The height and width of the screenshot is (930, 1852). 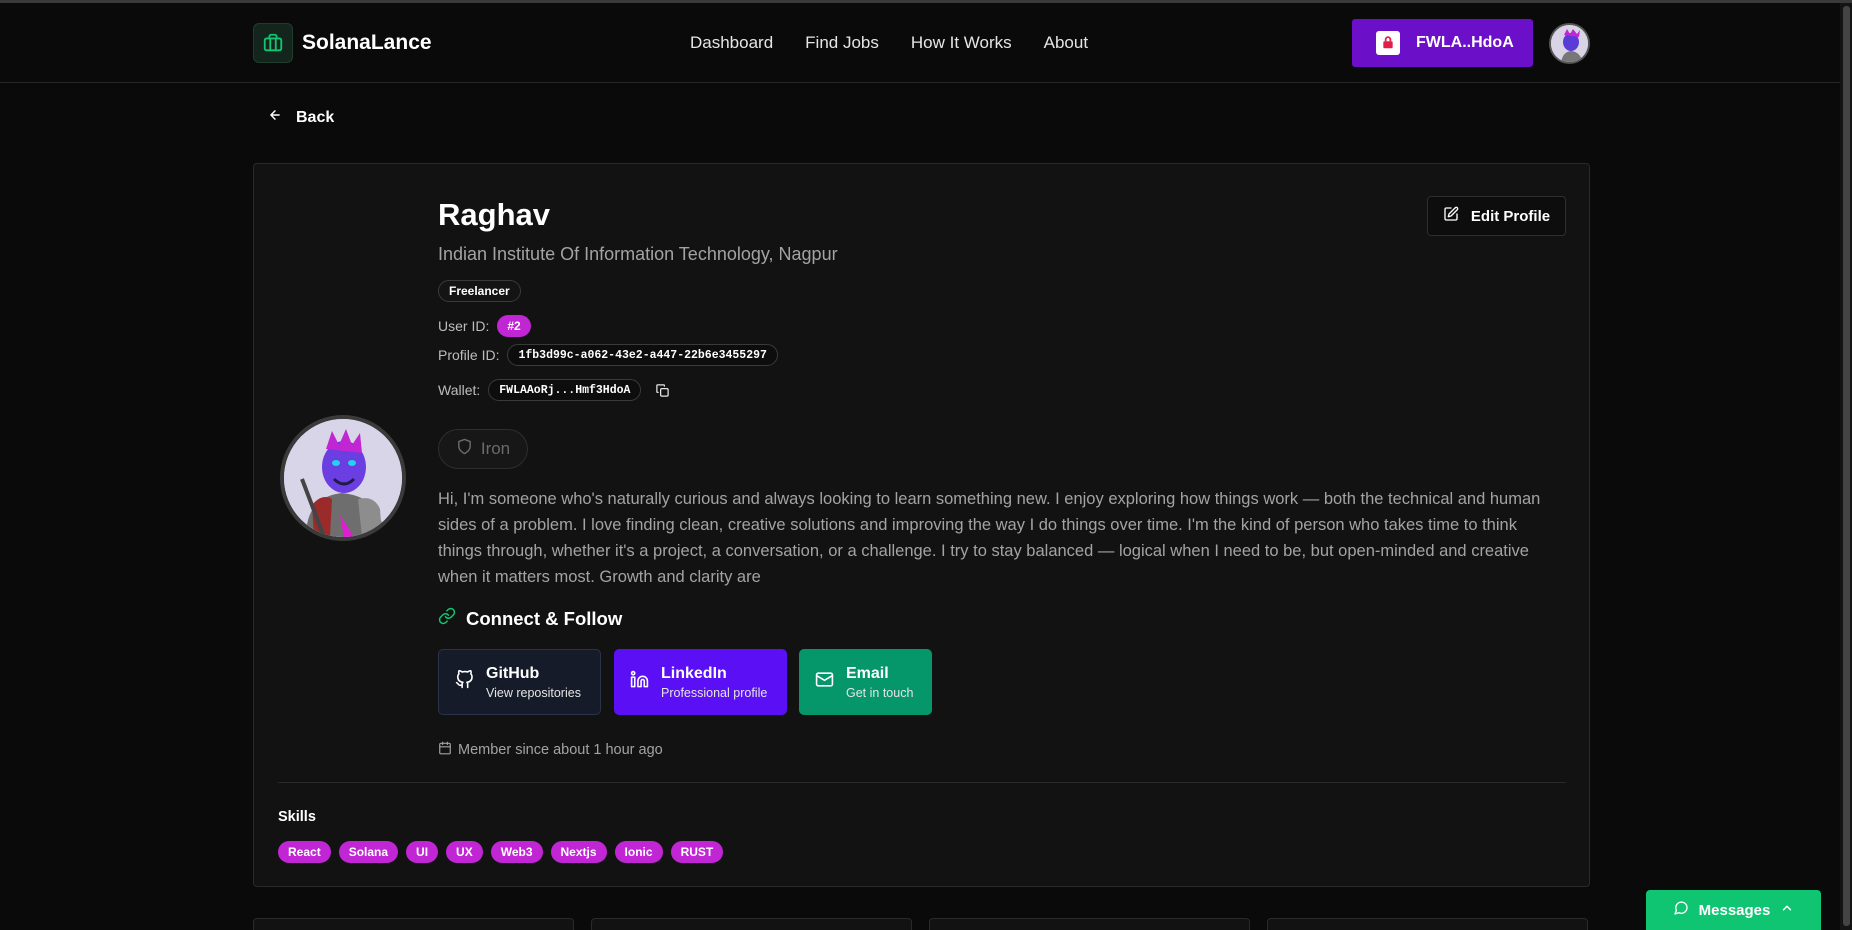 I want to click on messages-button: Messages, so click(x=1733, y=910).